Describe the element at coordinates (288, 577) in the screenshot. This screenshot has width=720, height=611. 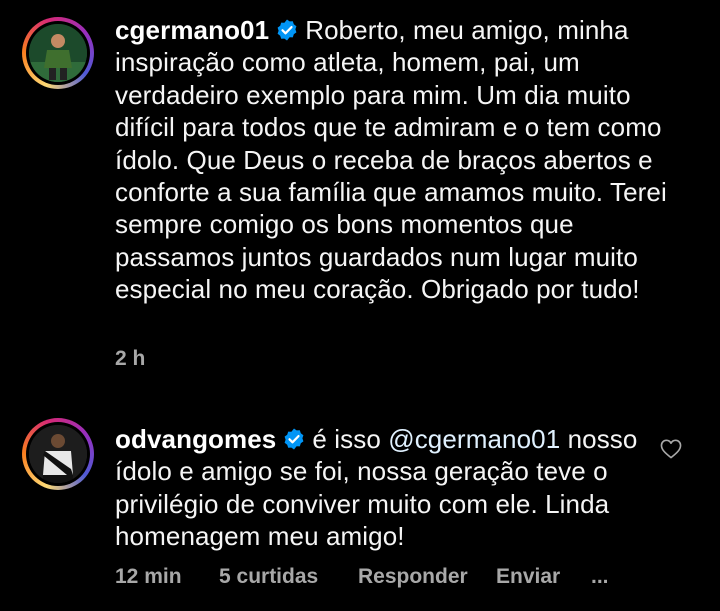
I see `likes-count-link: 5 curtidas` at that location.